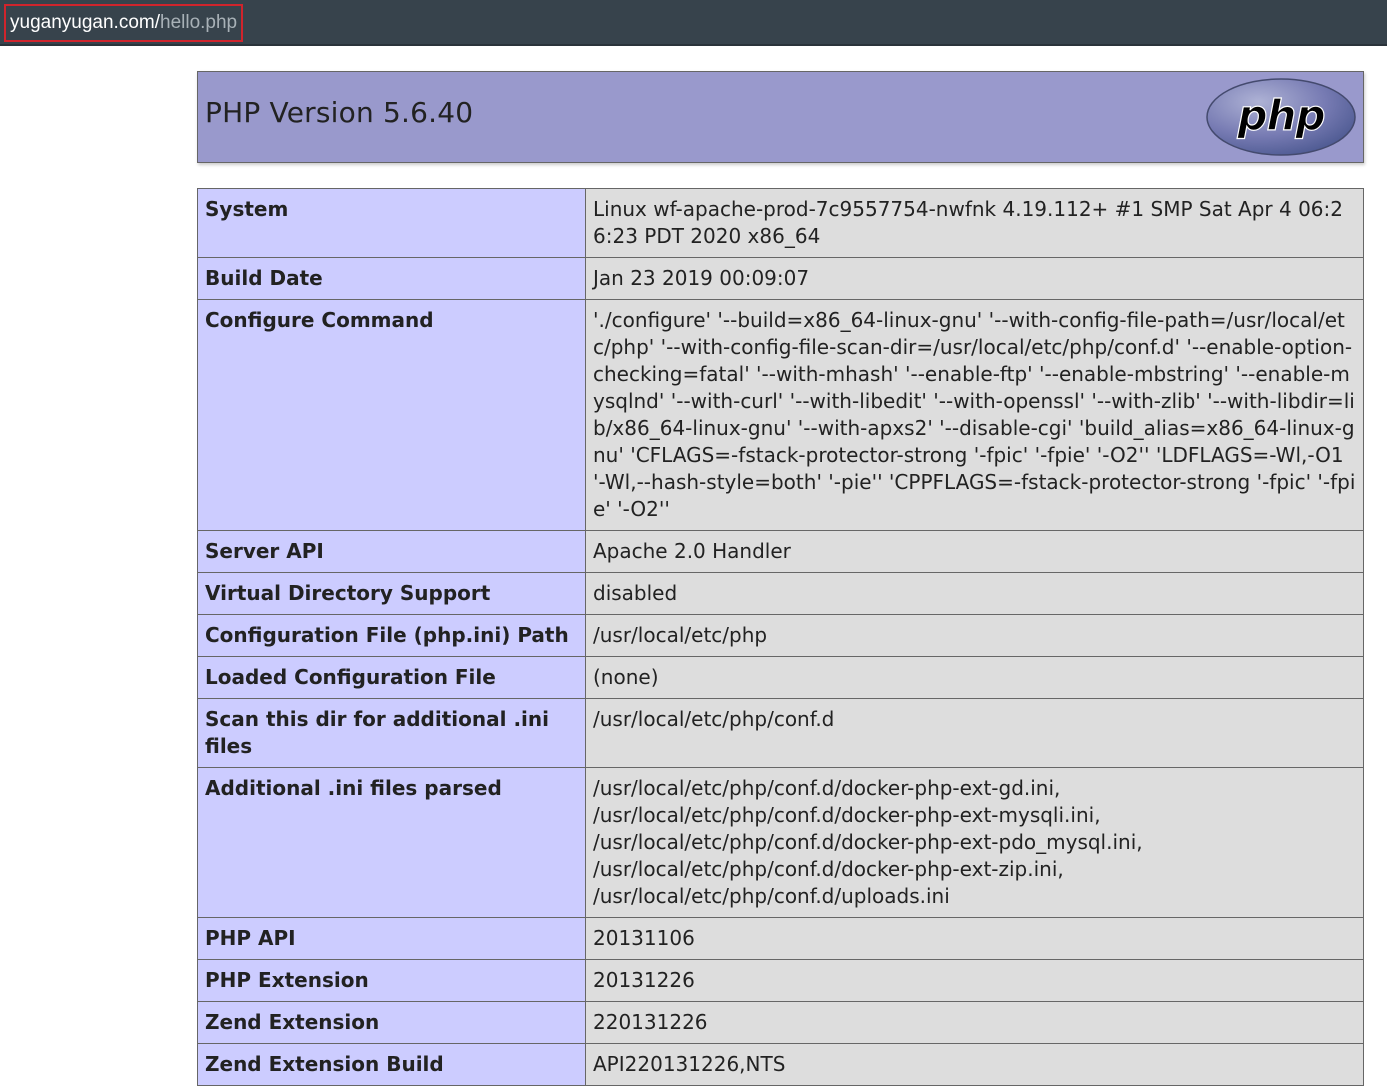 Image resolution: width=1387 pixels, height=1086 pixels. I want to click on php-logo-text: php, so click(1280, 115).